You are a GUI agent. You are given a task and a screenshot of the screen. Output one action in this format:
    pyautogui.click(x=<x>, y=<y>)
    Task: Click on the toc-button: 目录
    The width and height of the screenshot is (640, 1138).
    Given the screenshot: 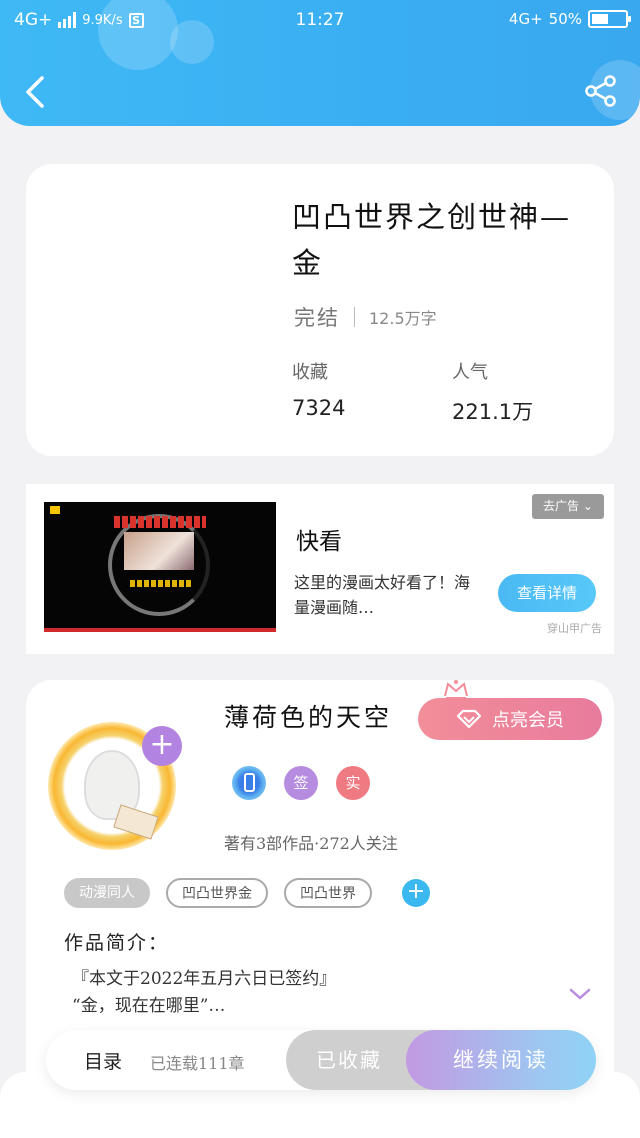 What is the action you would take?
    pyautogui.click(x=103, y=1060)
    